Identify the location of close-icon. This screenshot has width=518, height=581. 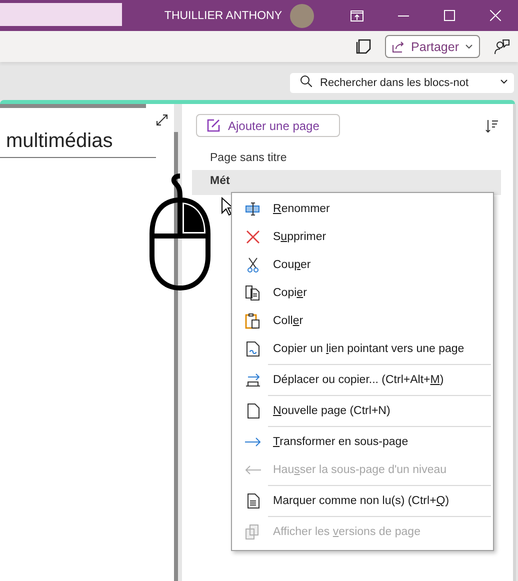
(495, 15).